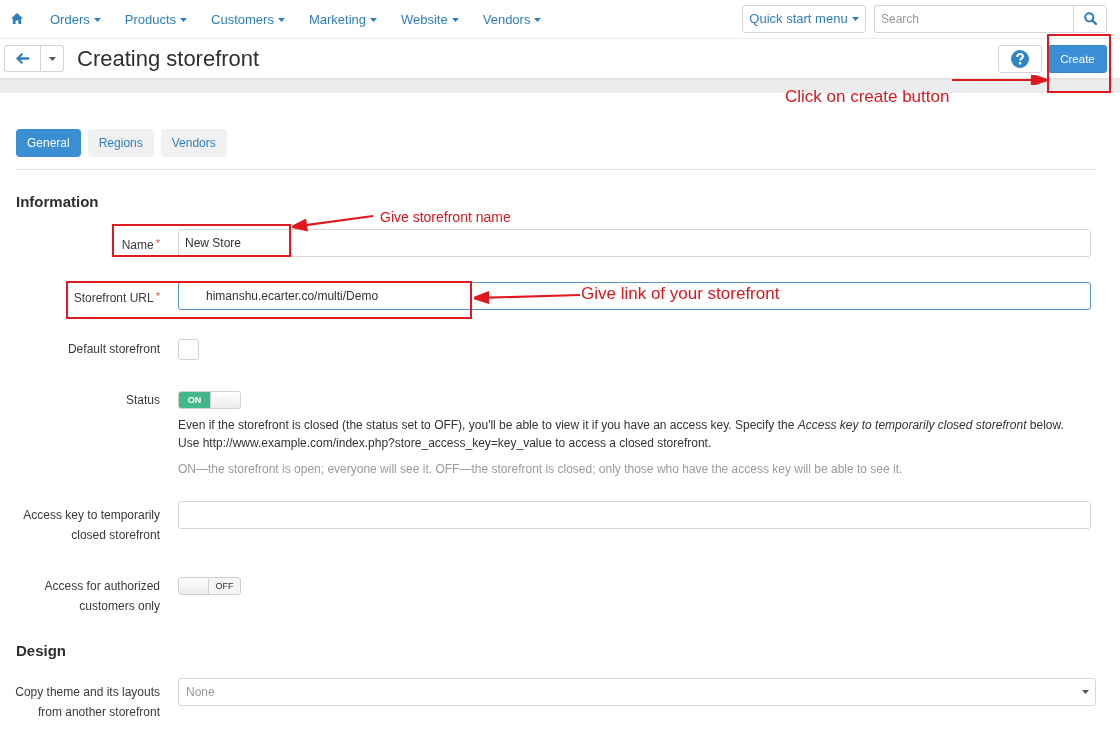 The width and height of the screenshot is (1120, 743). What do you see at coordinates (867, 97) in the screenshot?
I see `annotation-text: Click on create button` at bounding box center [867, 97].